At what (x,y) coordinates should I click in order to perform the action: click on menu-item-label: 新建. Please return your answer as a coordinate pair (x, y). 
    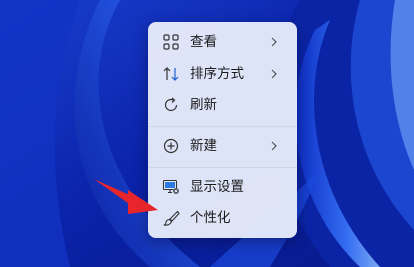
    Looking at the image, I should click on (203, 146).